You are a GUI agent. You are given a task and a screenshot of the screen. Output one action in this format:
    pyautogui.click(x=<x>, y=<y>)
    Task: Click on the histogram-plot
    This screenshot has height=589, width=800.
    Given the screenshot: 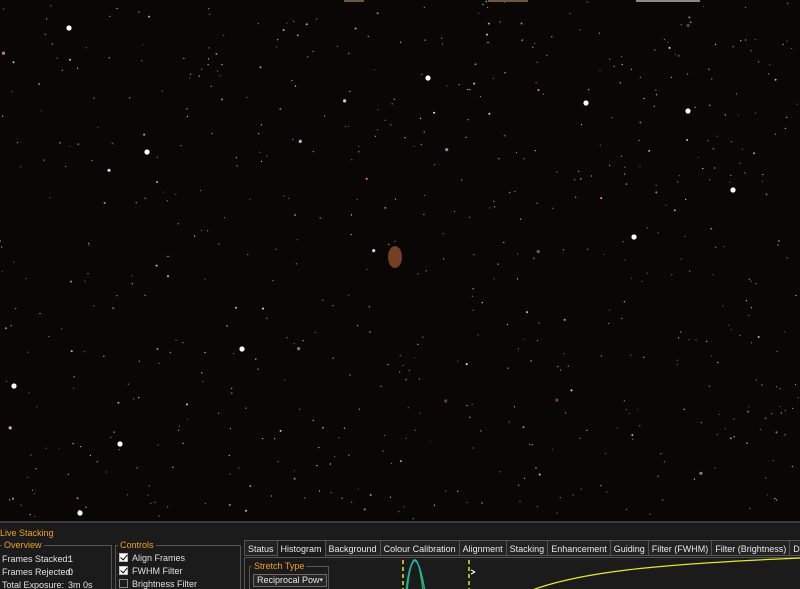 What is the action you would take?
    pyautogui.click(x=568, y=566)
    